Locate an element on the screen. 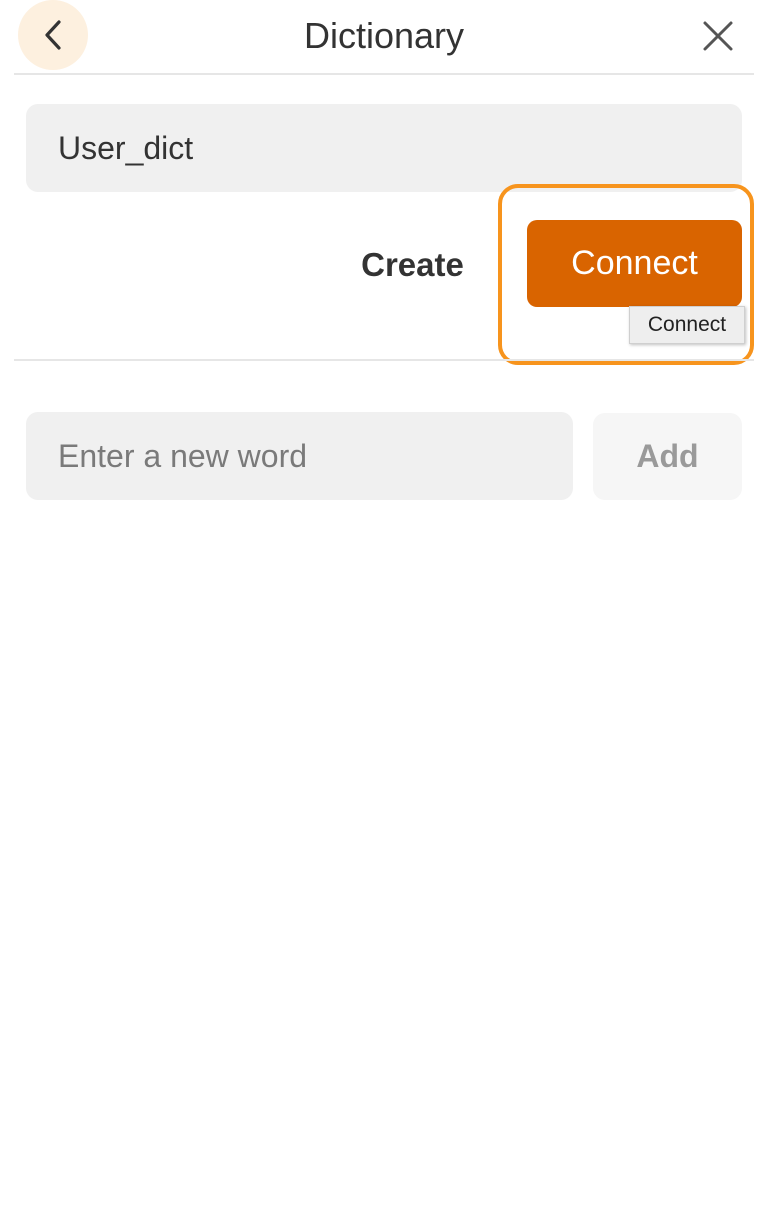 Image resolution: width=770 pixels, height=1208 pixels. close-button is located at coordinates (718, 36).